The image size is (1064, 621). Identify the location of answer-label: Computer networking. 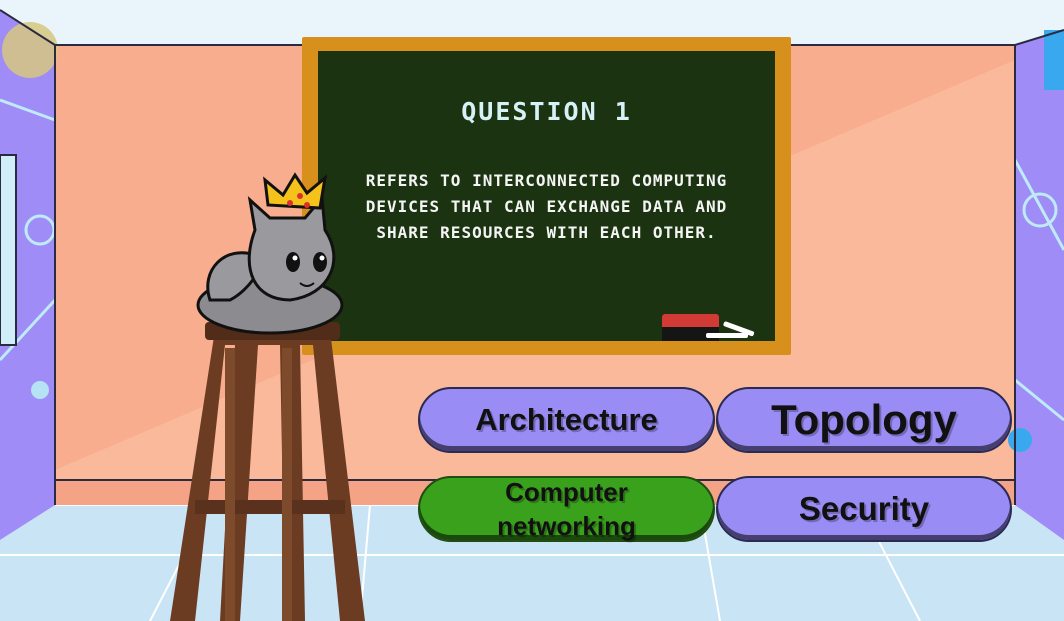
(566, 509).